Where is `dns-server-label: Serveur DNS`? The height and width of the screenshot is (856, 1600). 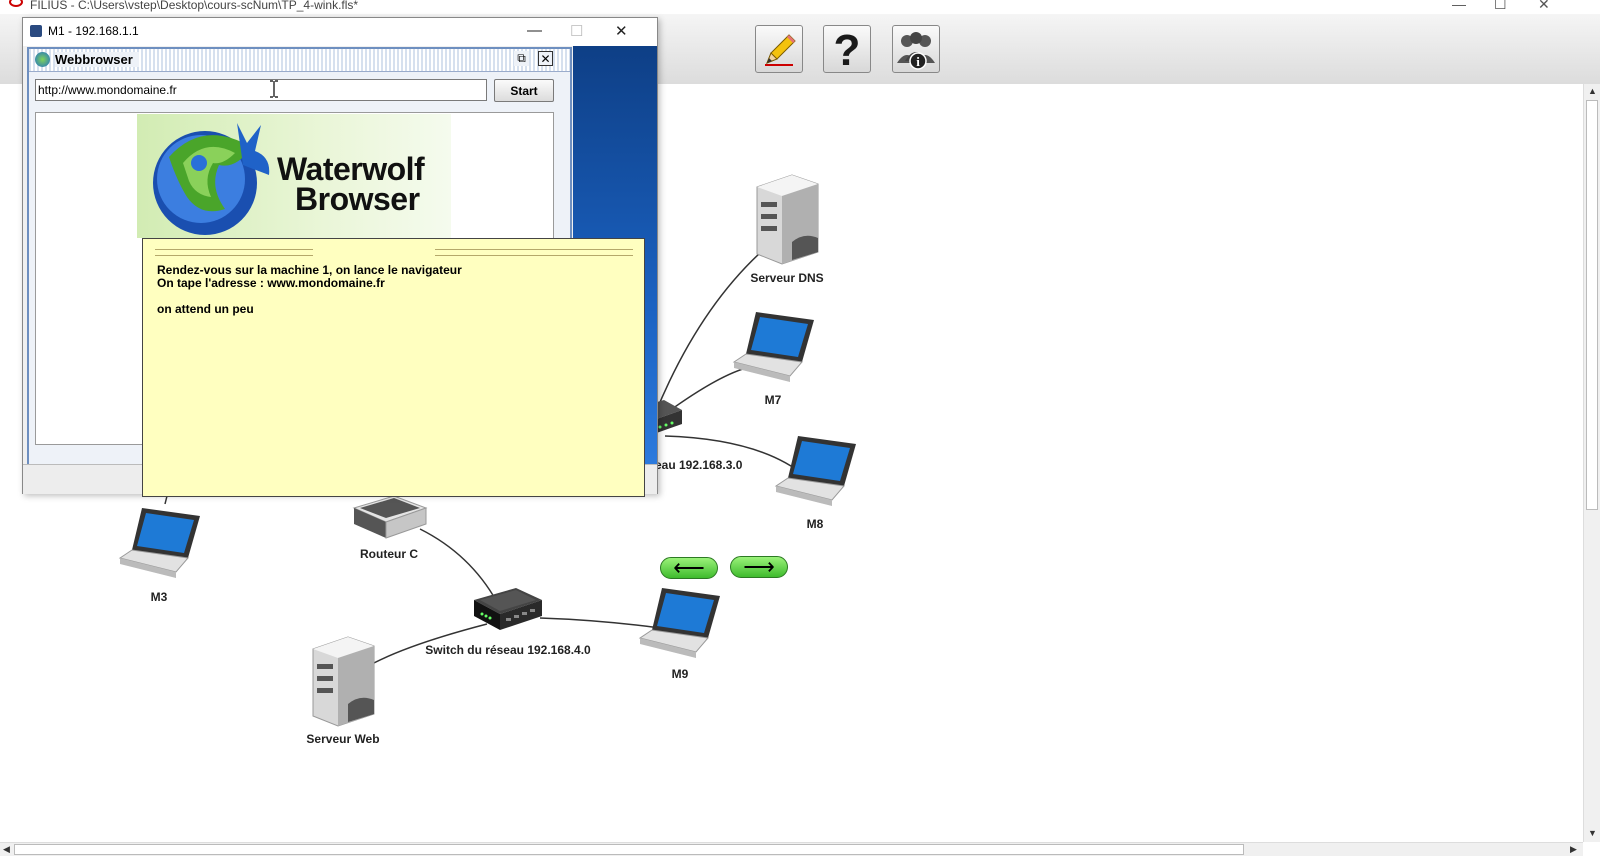 dns-server-label: Serveur DNS is located at coordinates (787, 278).